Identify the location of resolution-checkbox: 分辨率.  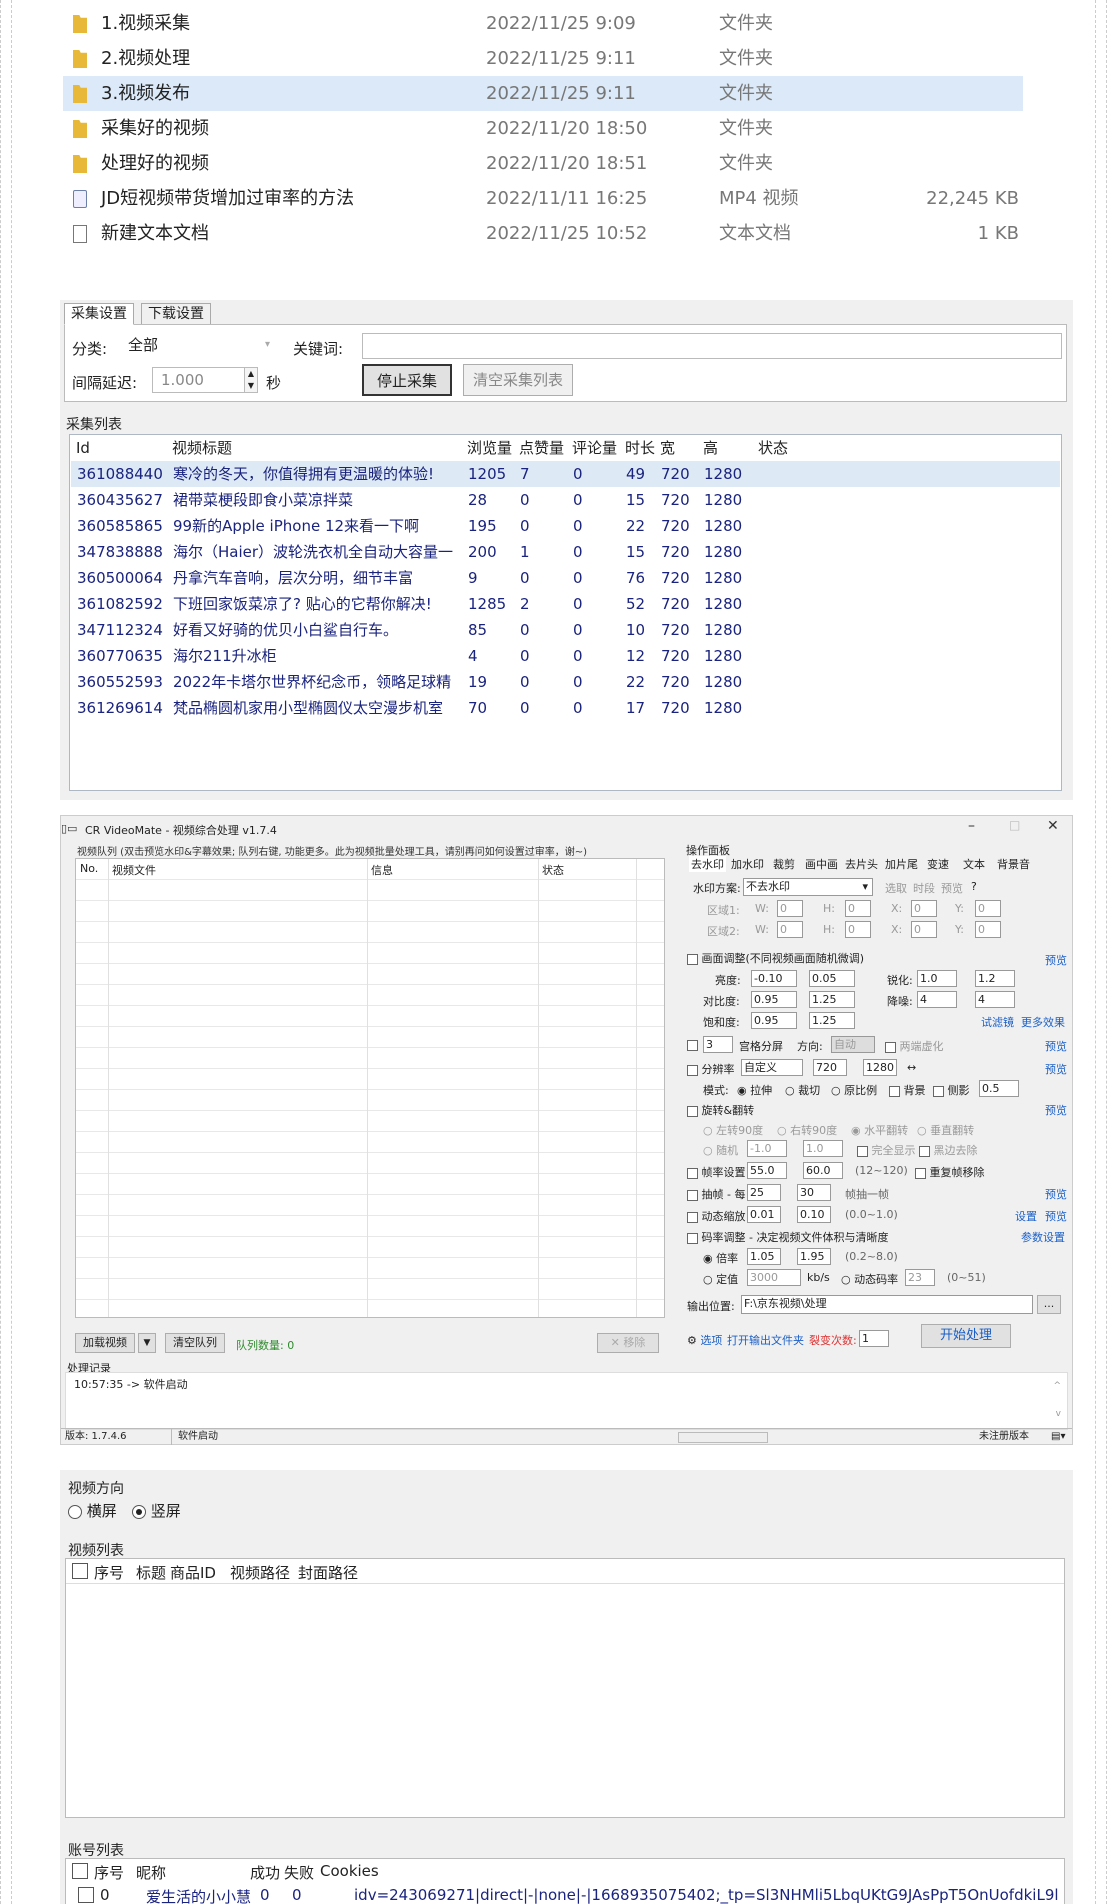
(711, 1069).